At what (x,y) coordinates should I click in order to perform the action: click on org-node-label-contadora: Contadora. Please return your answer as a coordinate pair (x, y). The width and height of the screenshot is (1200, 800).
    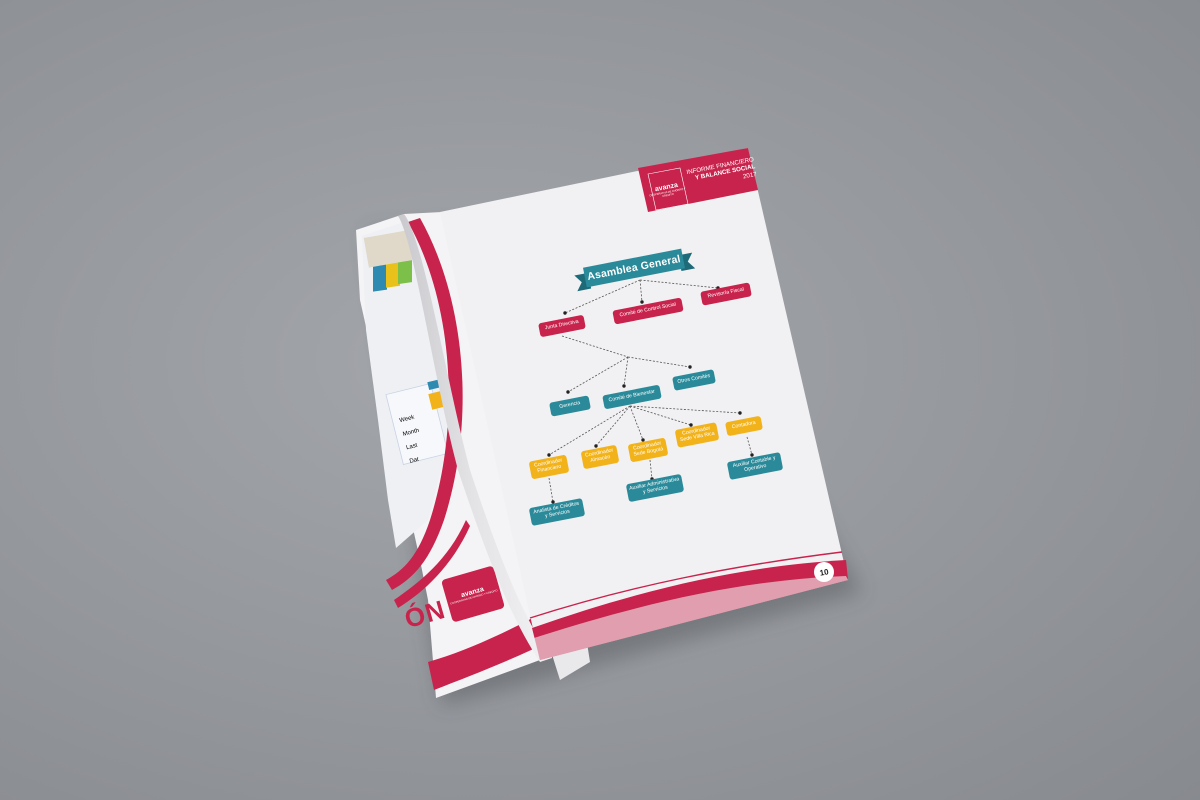
    Looking at the image, I should click on (744, 425).